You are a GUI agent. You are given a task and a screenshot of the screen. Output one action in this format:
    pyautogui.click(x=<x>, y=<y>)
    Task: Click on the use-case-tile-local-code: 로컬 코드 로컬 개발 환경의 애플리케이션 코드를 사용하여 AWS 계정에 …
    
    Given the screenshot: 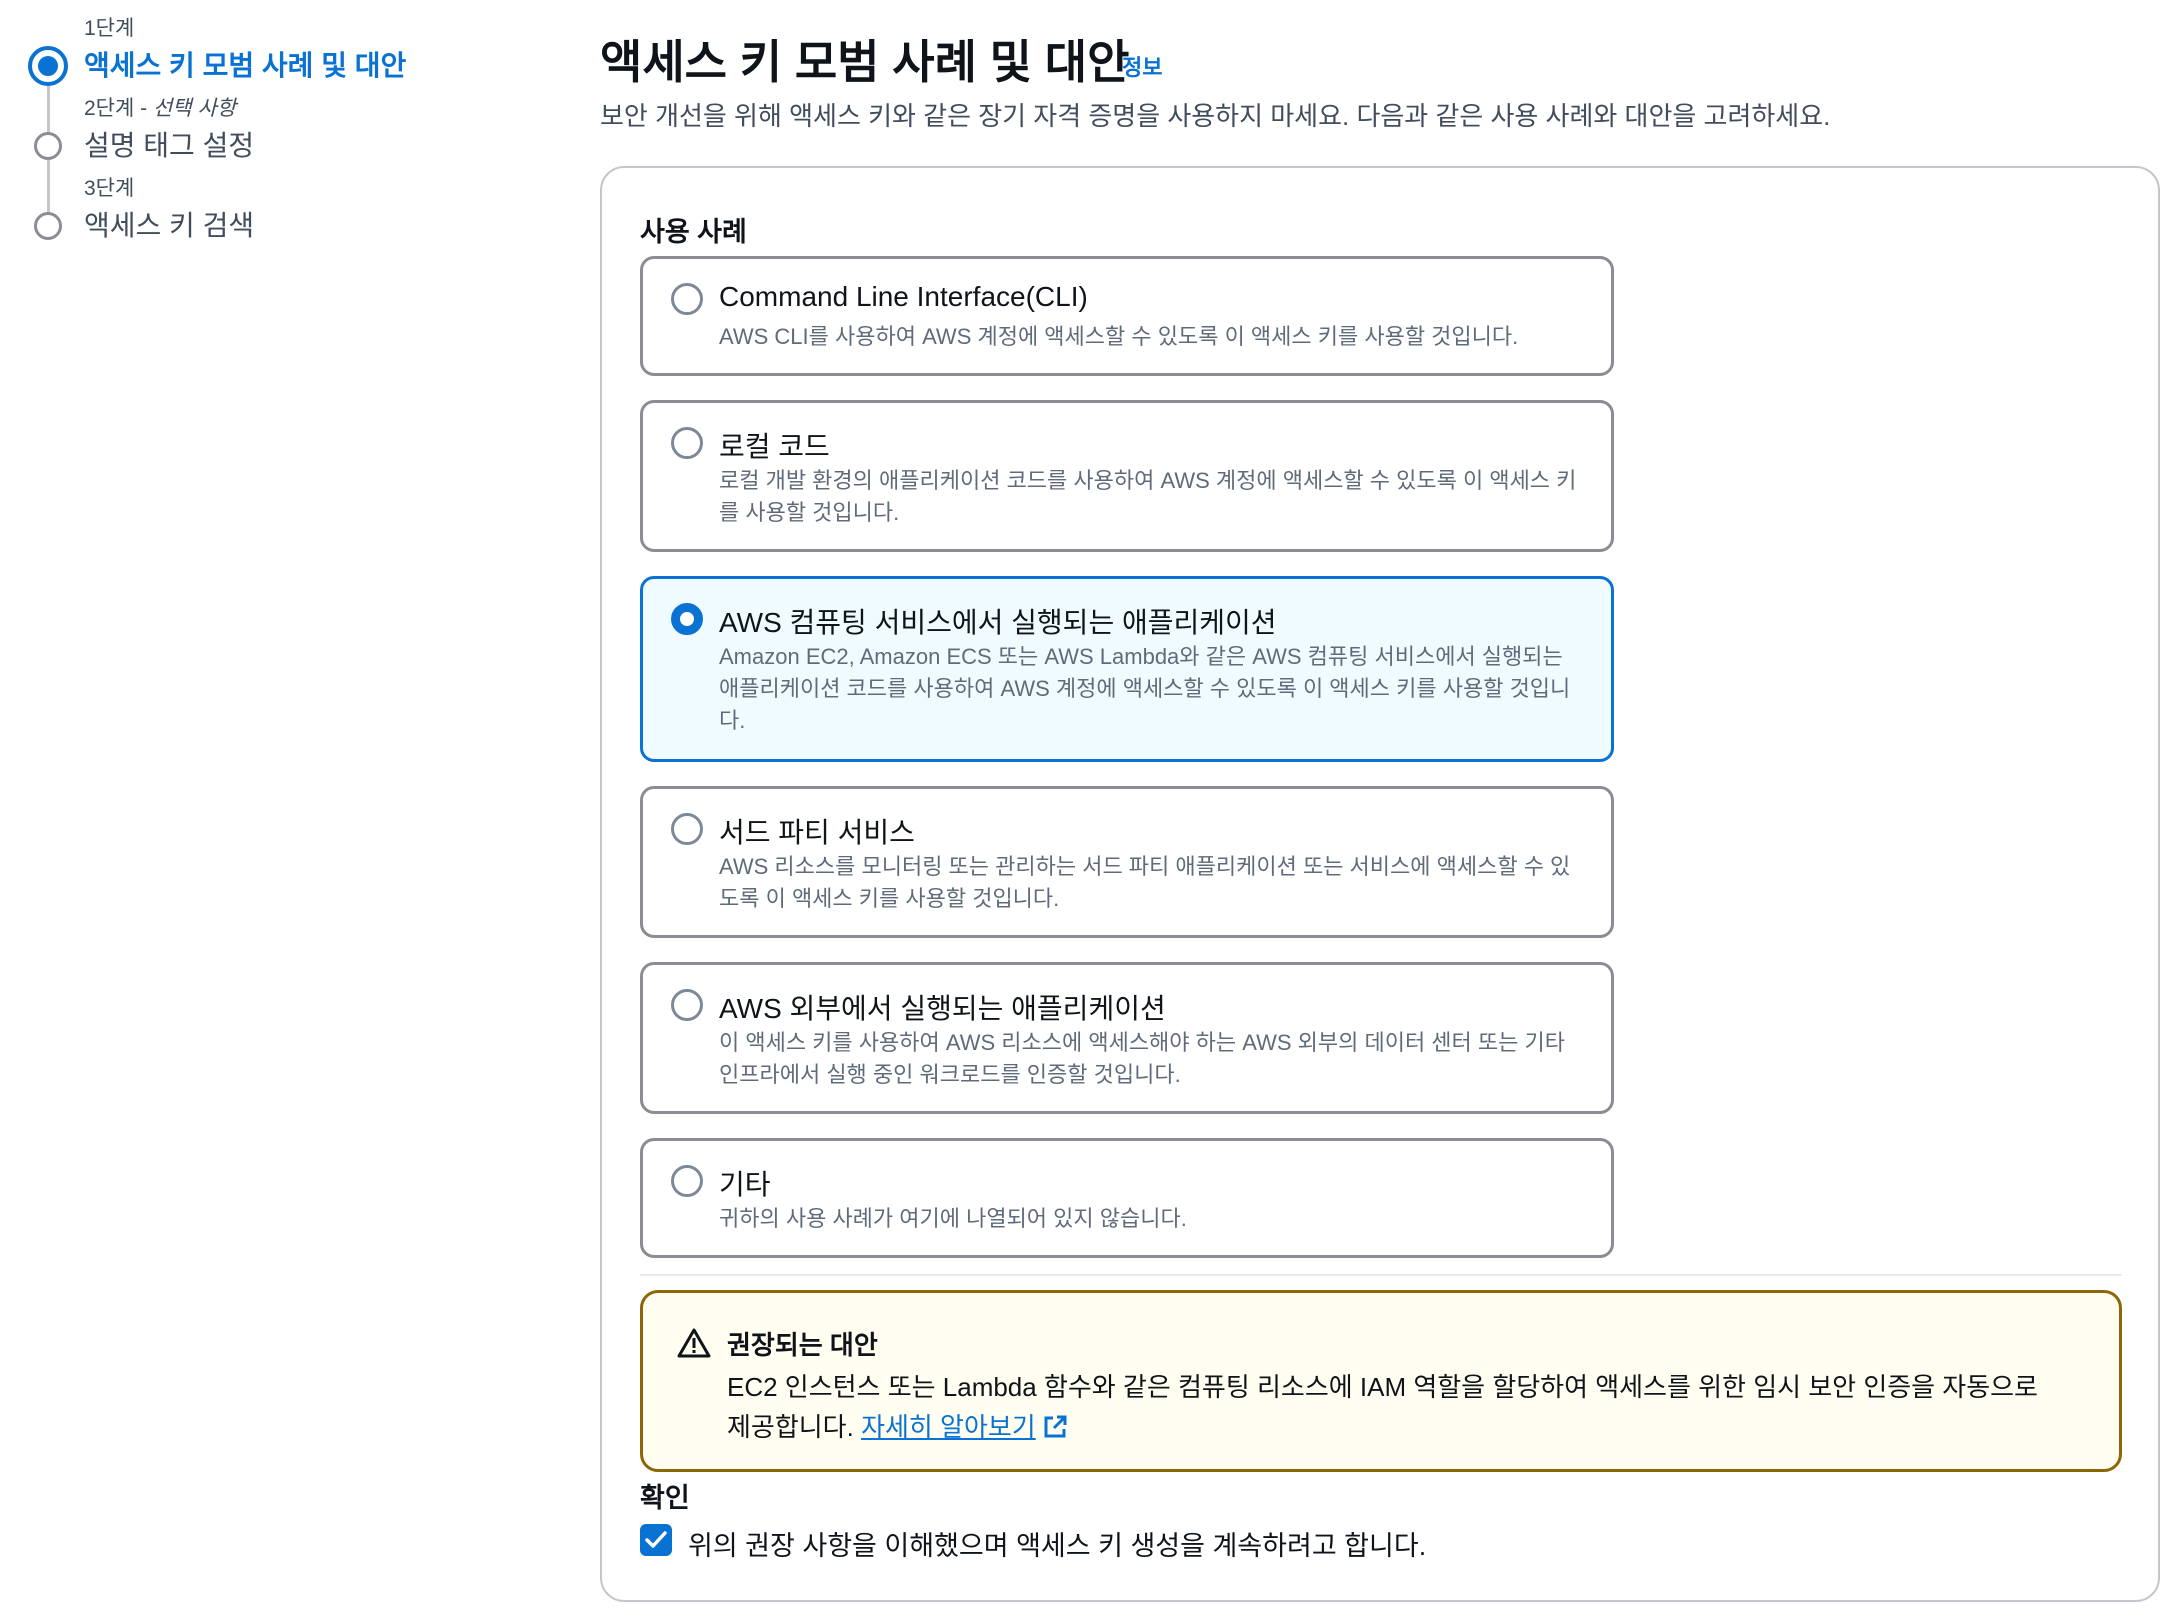 What is the action you would take?
    pyautogui.click(x=1127, y=476)
    